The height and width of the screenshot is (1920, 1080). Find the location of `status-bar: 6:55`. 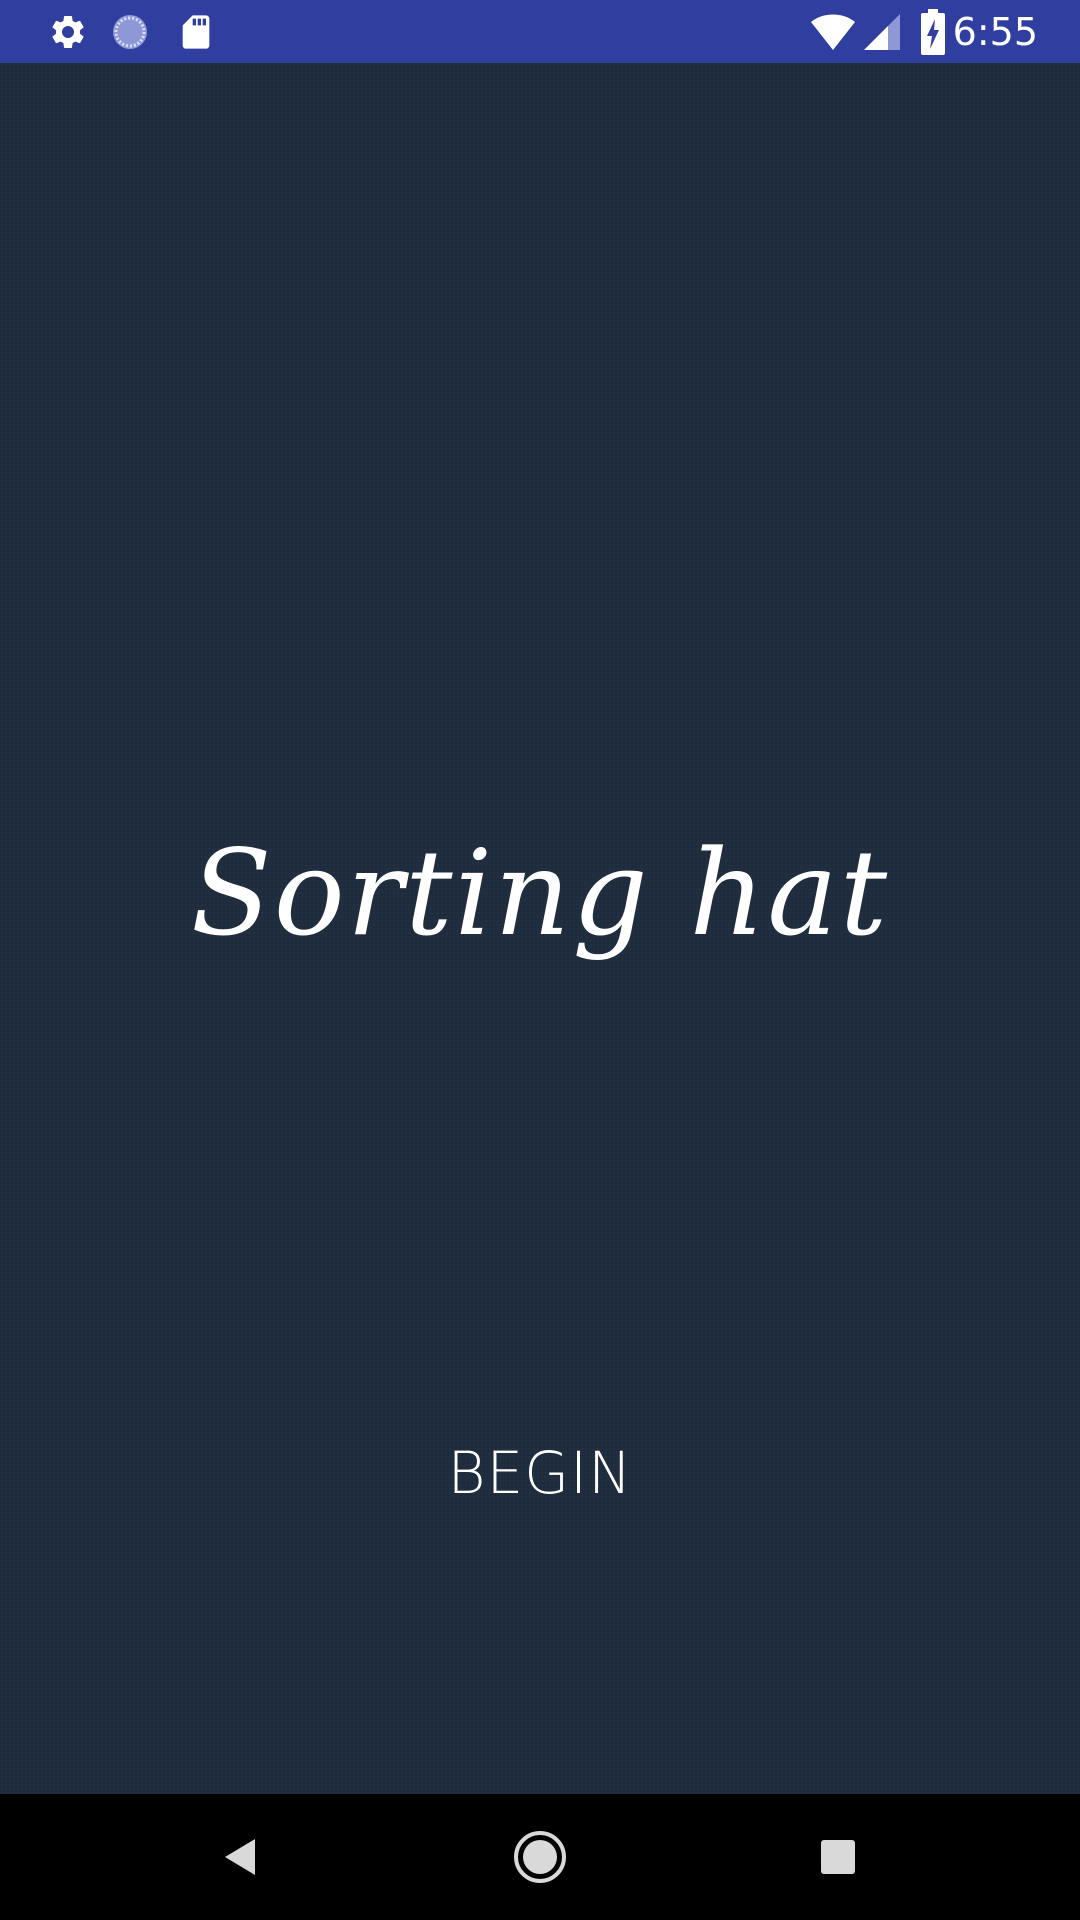

status-bar: 6:55 is located at coordinates (540, 31).